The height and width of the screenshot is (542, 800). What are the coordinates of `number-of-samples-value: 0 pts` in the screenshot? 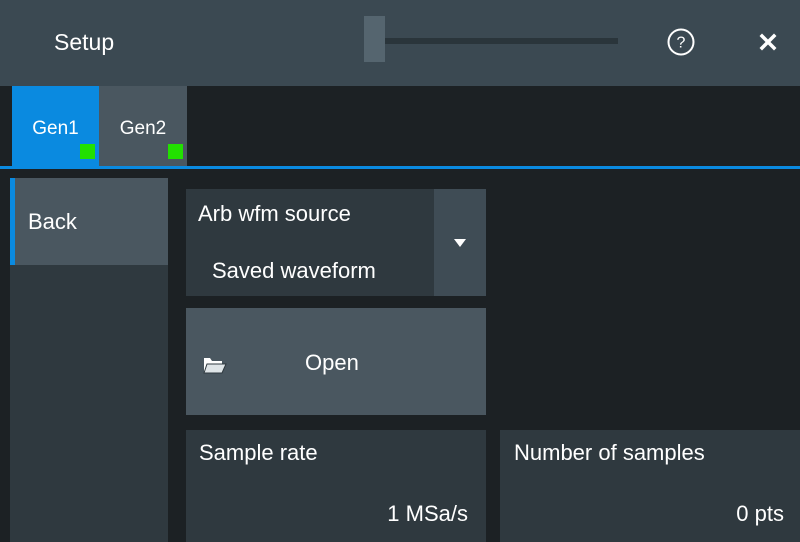 It's located at (760, 513).